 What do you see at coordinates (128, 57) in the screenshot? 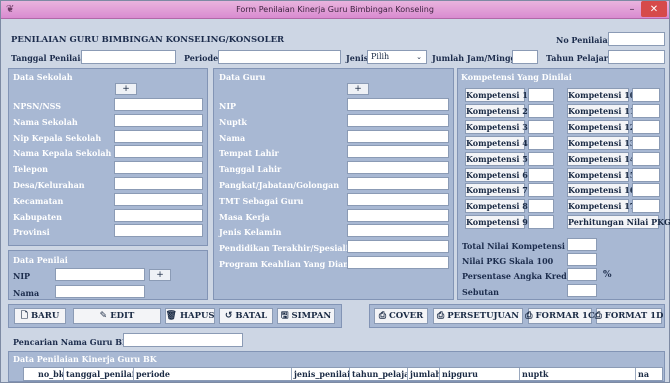
I see `tanggal-penilaian-input` at bounding box center [128, 57].